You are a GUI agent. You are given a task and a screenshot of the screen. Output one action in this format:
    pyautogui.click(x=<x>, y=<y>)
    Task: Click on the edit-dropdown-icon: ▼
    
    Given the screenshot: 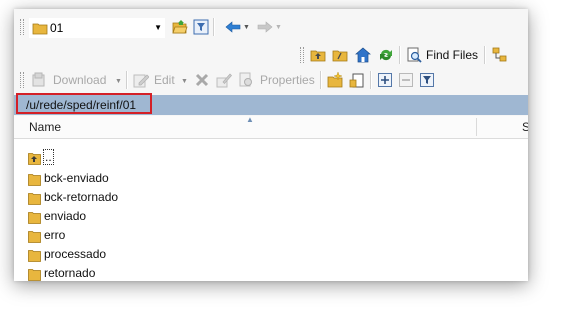 What is the action you would take?
    pyautogui.click(x=184, y=81)
    